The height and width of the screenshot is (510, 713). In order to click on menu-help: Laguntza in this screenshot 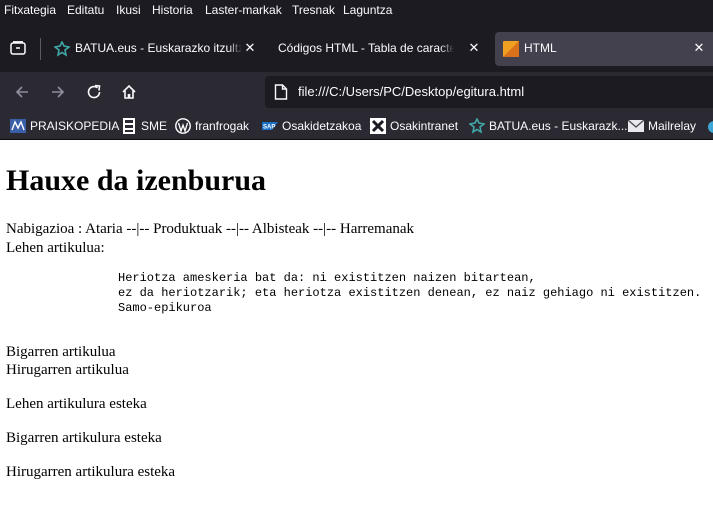, I will do `click(367, 10)`.